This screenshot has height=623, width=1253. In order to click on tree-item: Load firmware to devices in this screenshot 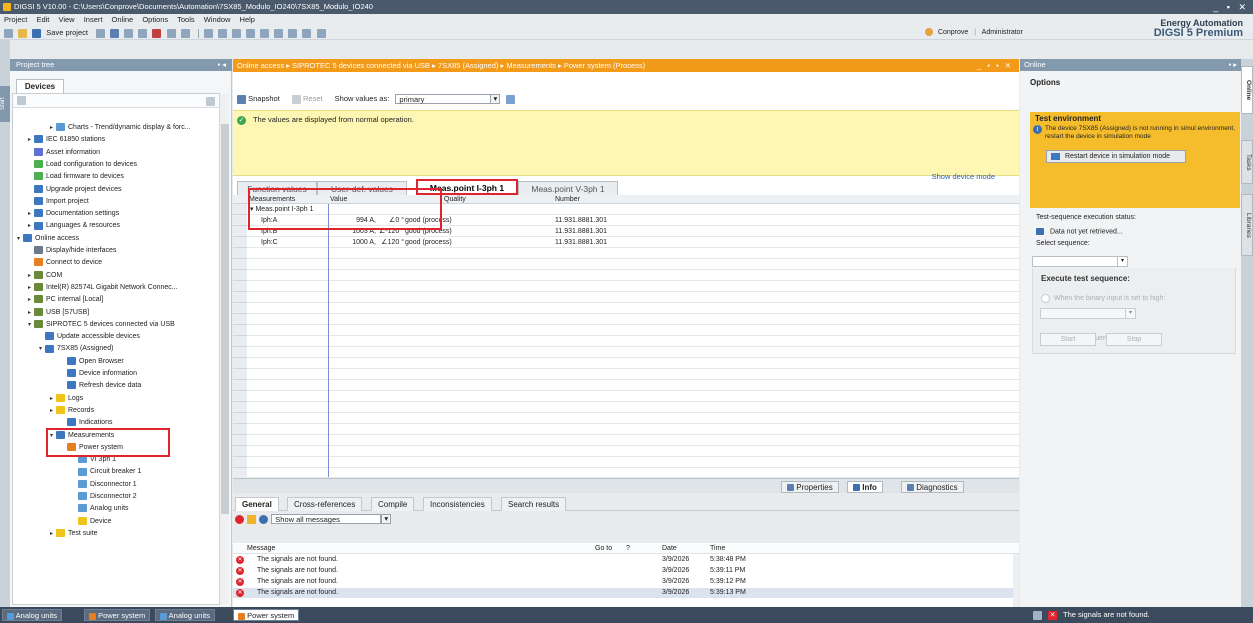, I will do `click(76, 177)`.